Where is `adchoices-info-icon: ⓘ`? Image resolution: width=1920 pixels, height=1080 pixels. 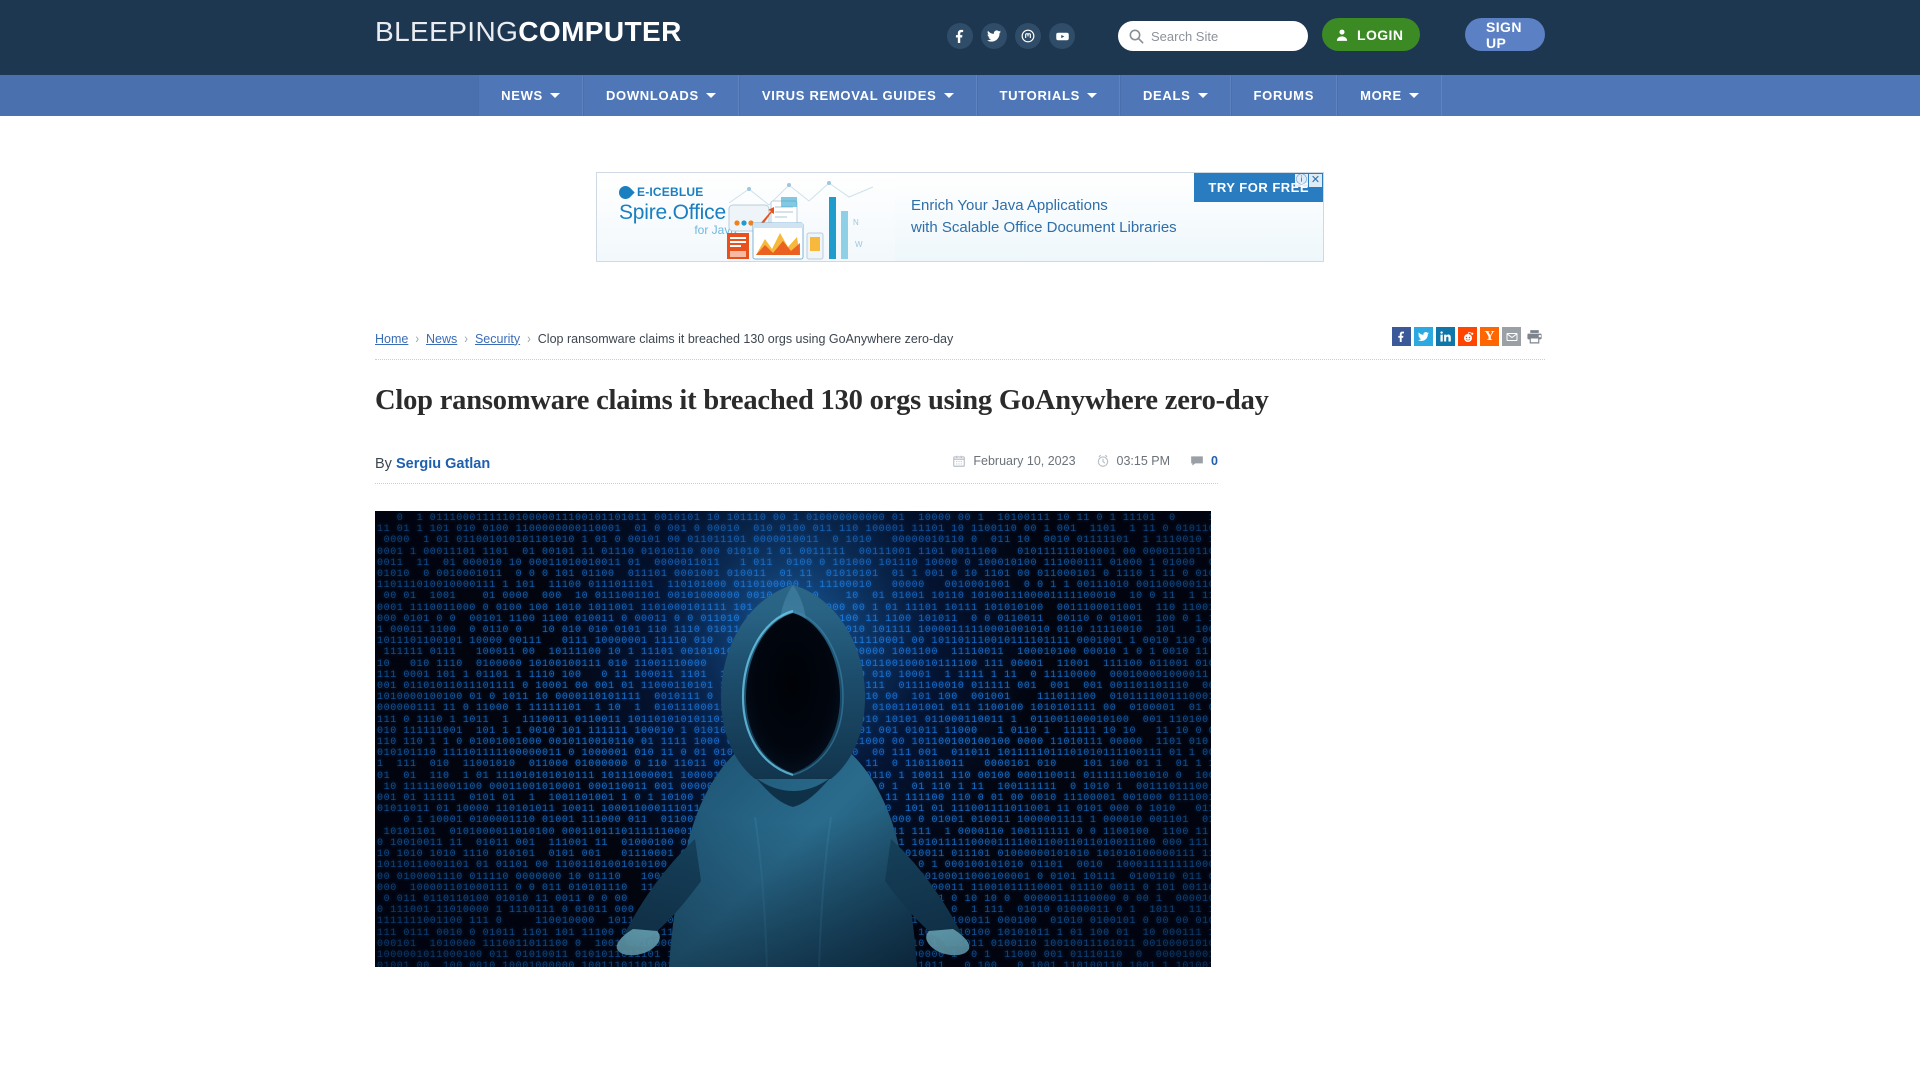
adchoices-info-icon: ⓘ is located at coordinates (1301, 180).